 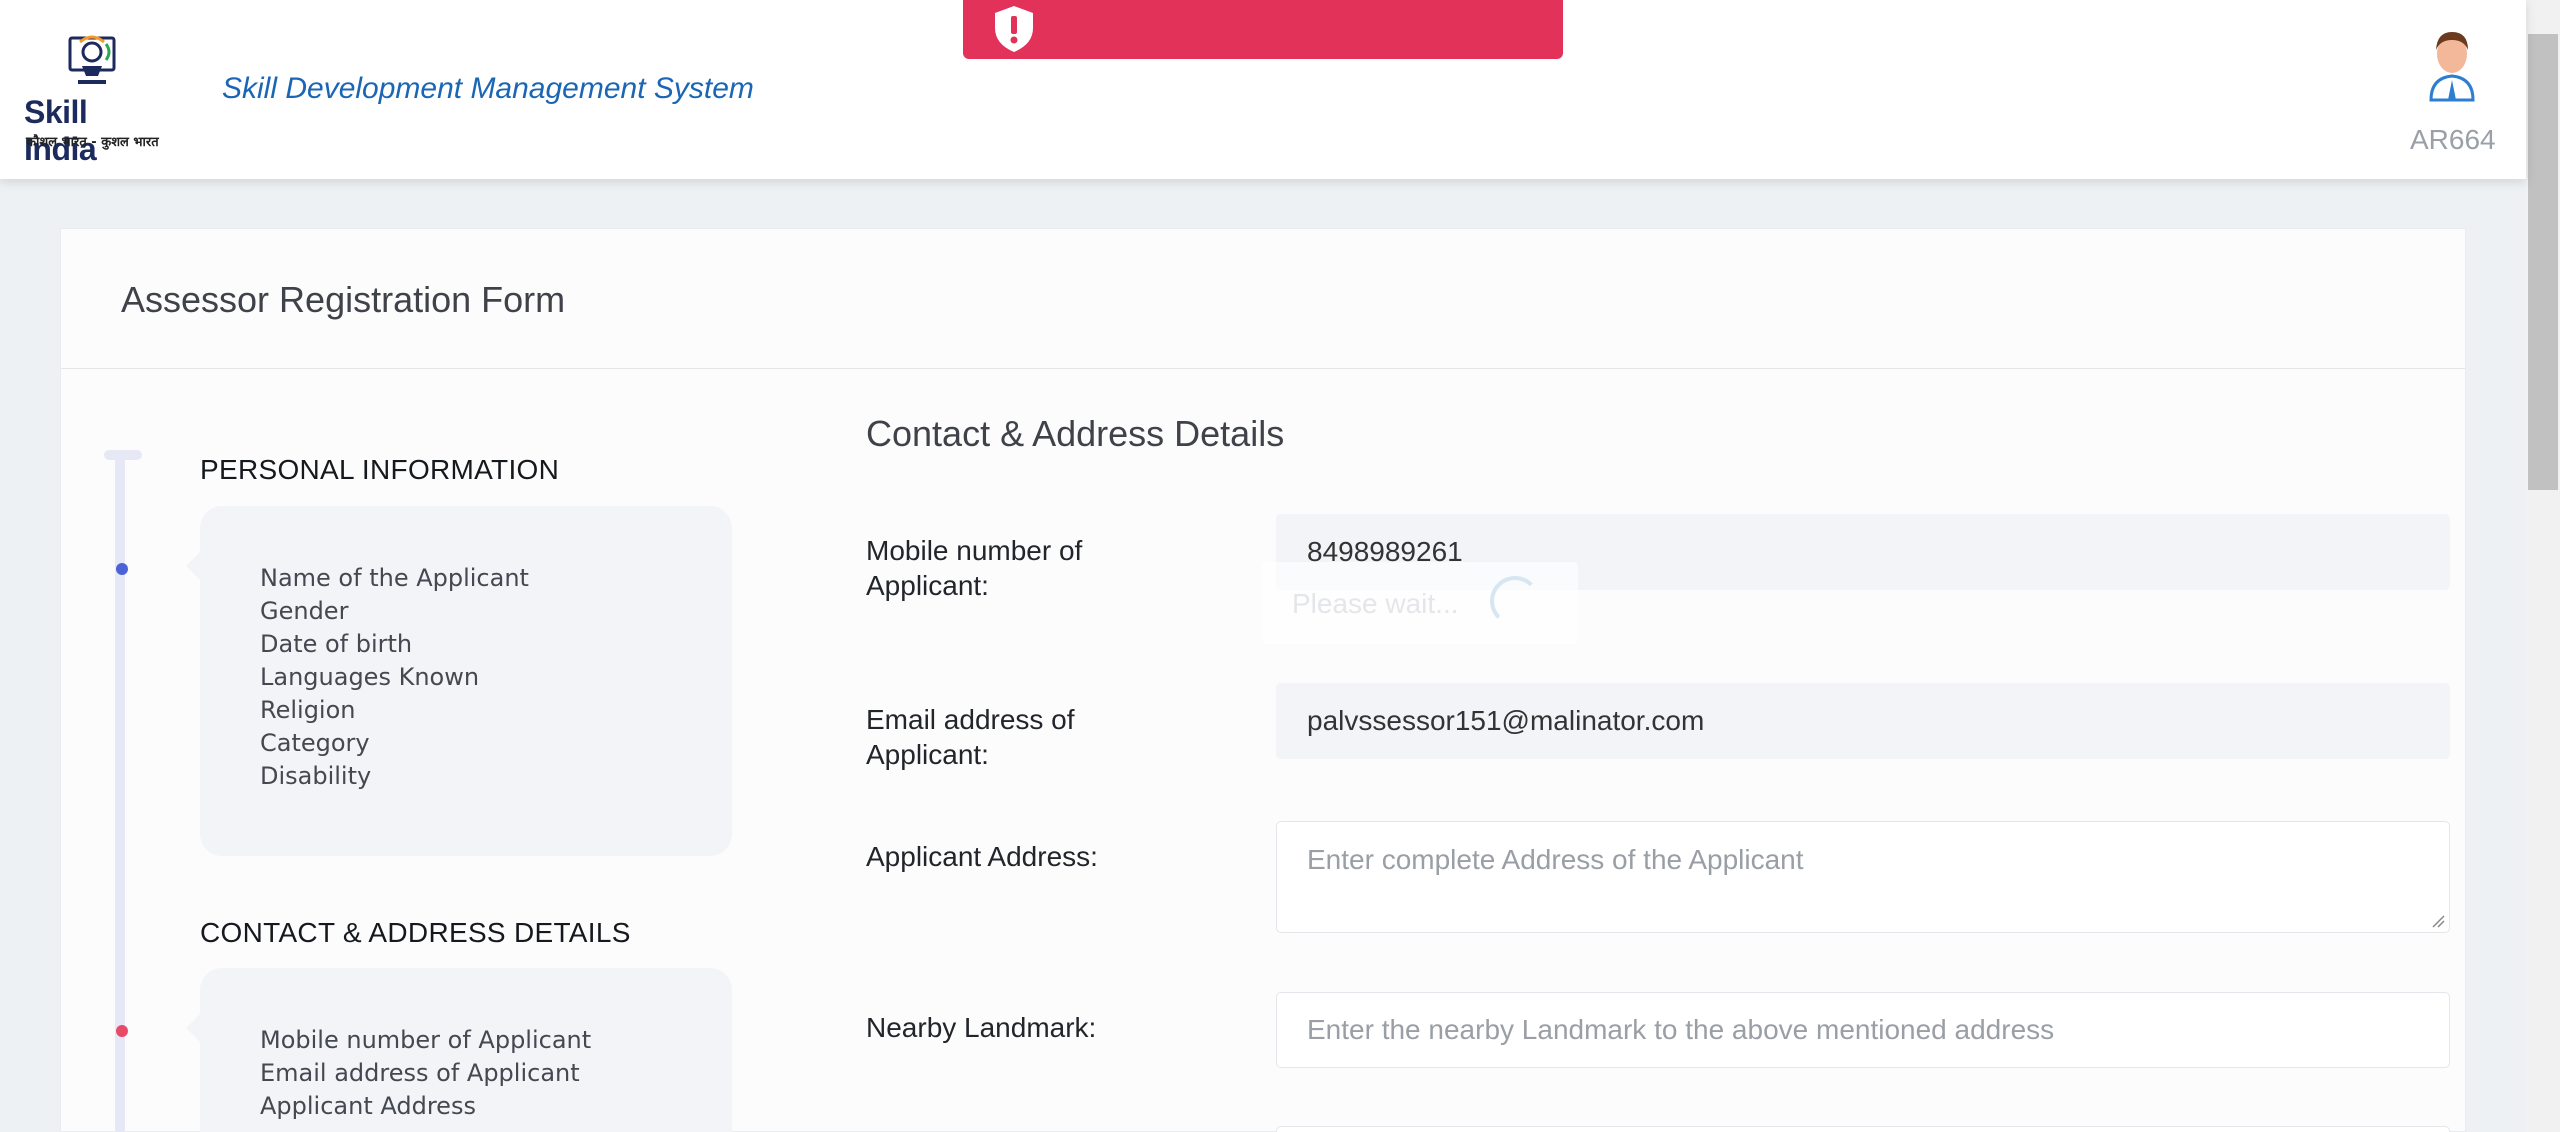 I want to click on step-item: Gender, so click(x=304, y=611).